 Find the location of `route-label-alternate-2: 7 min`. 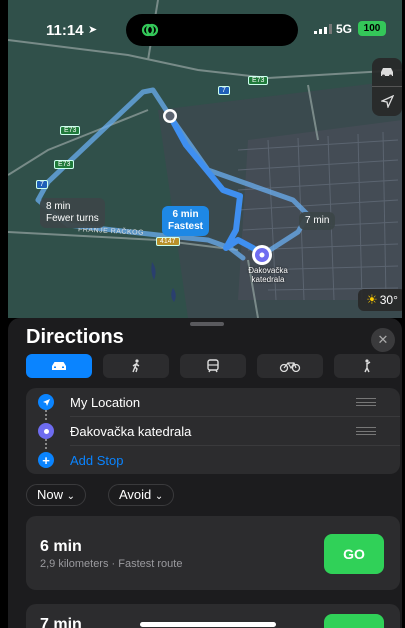

route-label-alternate-2: 7 min is located at coordinates (317, 221).